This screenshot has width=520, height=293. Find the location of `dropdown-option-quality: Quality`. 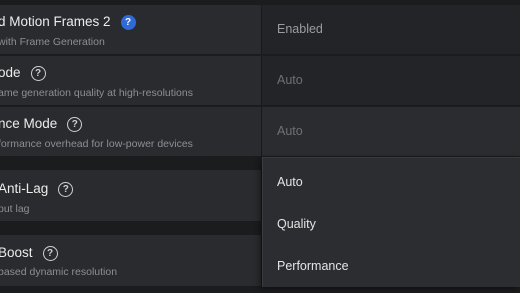

dropdown-option-quality: Quality is located at coordinates (296, 224).